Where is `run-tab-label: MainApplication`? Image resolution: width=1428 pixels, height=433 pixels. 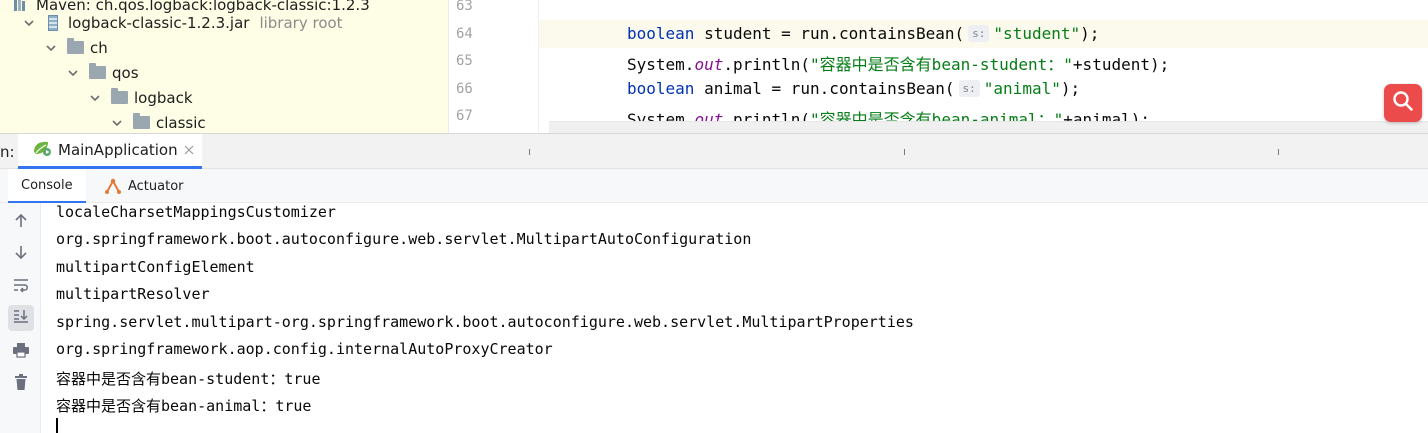
run-tab-label: MainApplication is located at coordinates (118, 150).